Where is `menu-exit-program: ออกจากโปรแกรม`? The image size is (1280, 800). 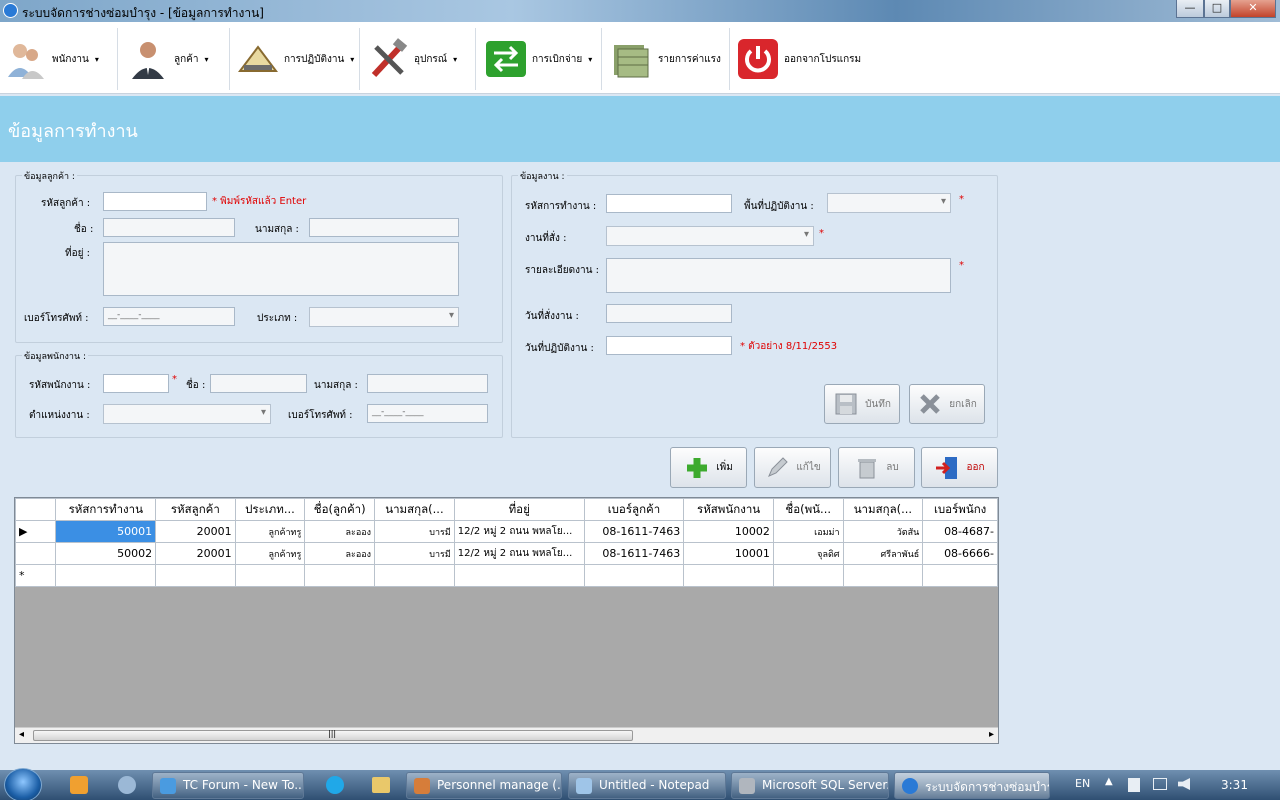 menu-exit-program: ออกจากโปรแกรม is located at coordinates (807, 59).